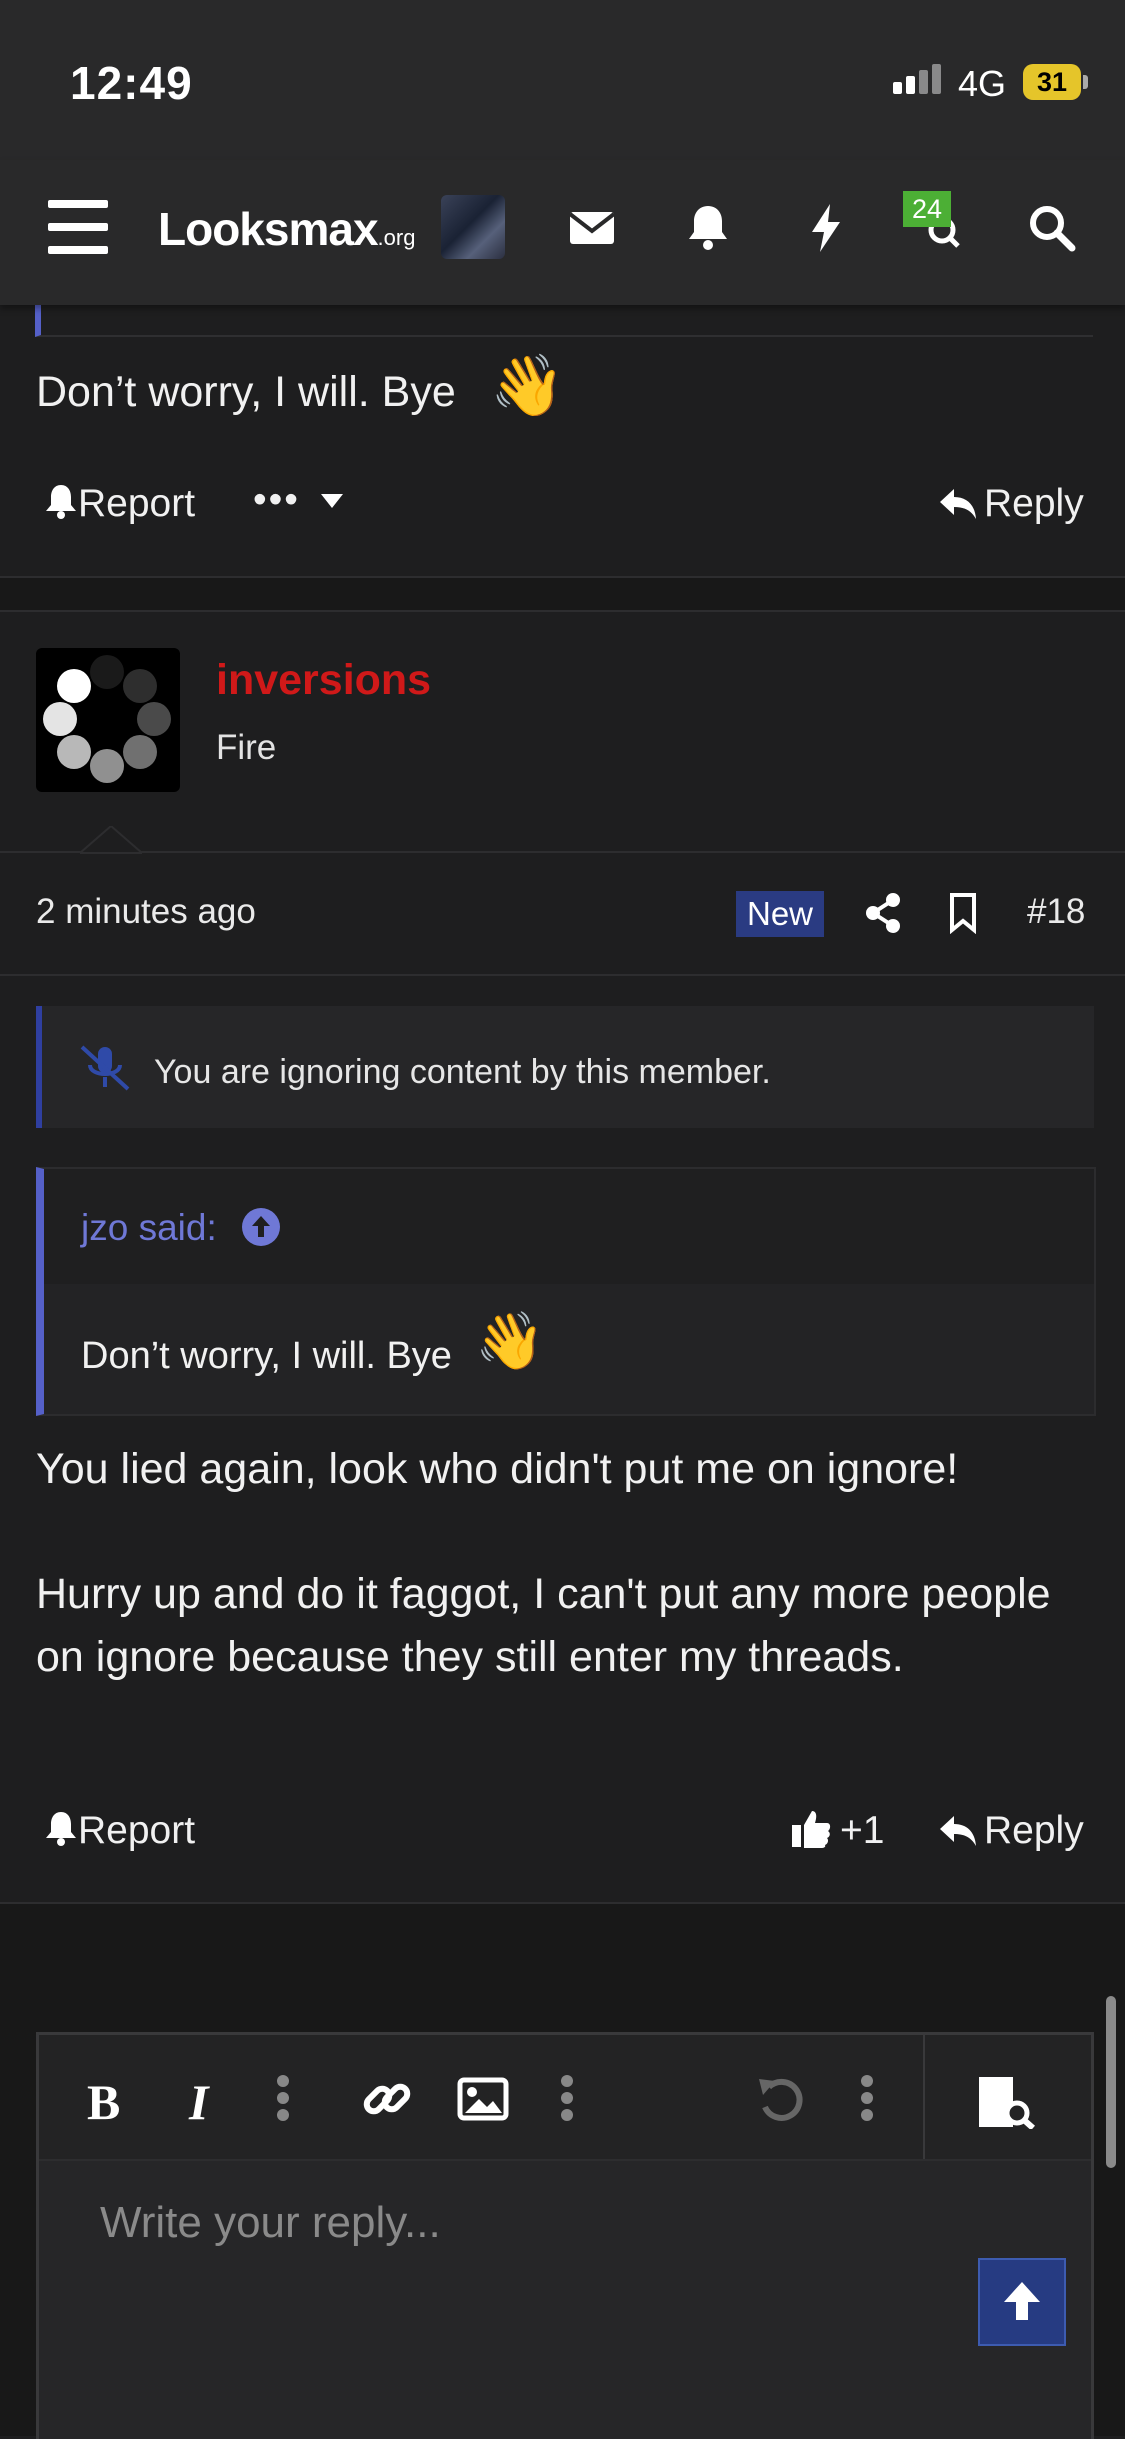 The width and height of the screenshot is (1125, 2439). I want to click on quote-author: jzo said:, so click(181, 1228).